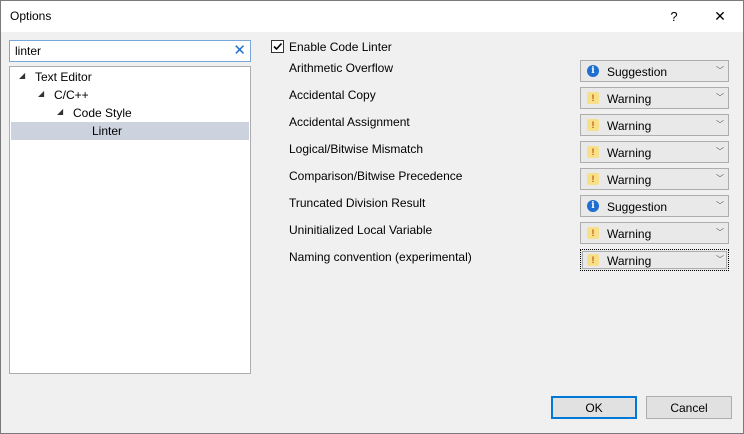 The image size is (744, 434). Describe the element at coordinates (654, 98) in the screenshot. I see `severity-dropdown-accidental-copy: ! Warning ﹀` at that location.